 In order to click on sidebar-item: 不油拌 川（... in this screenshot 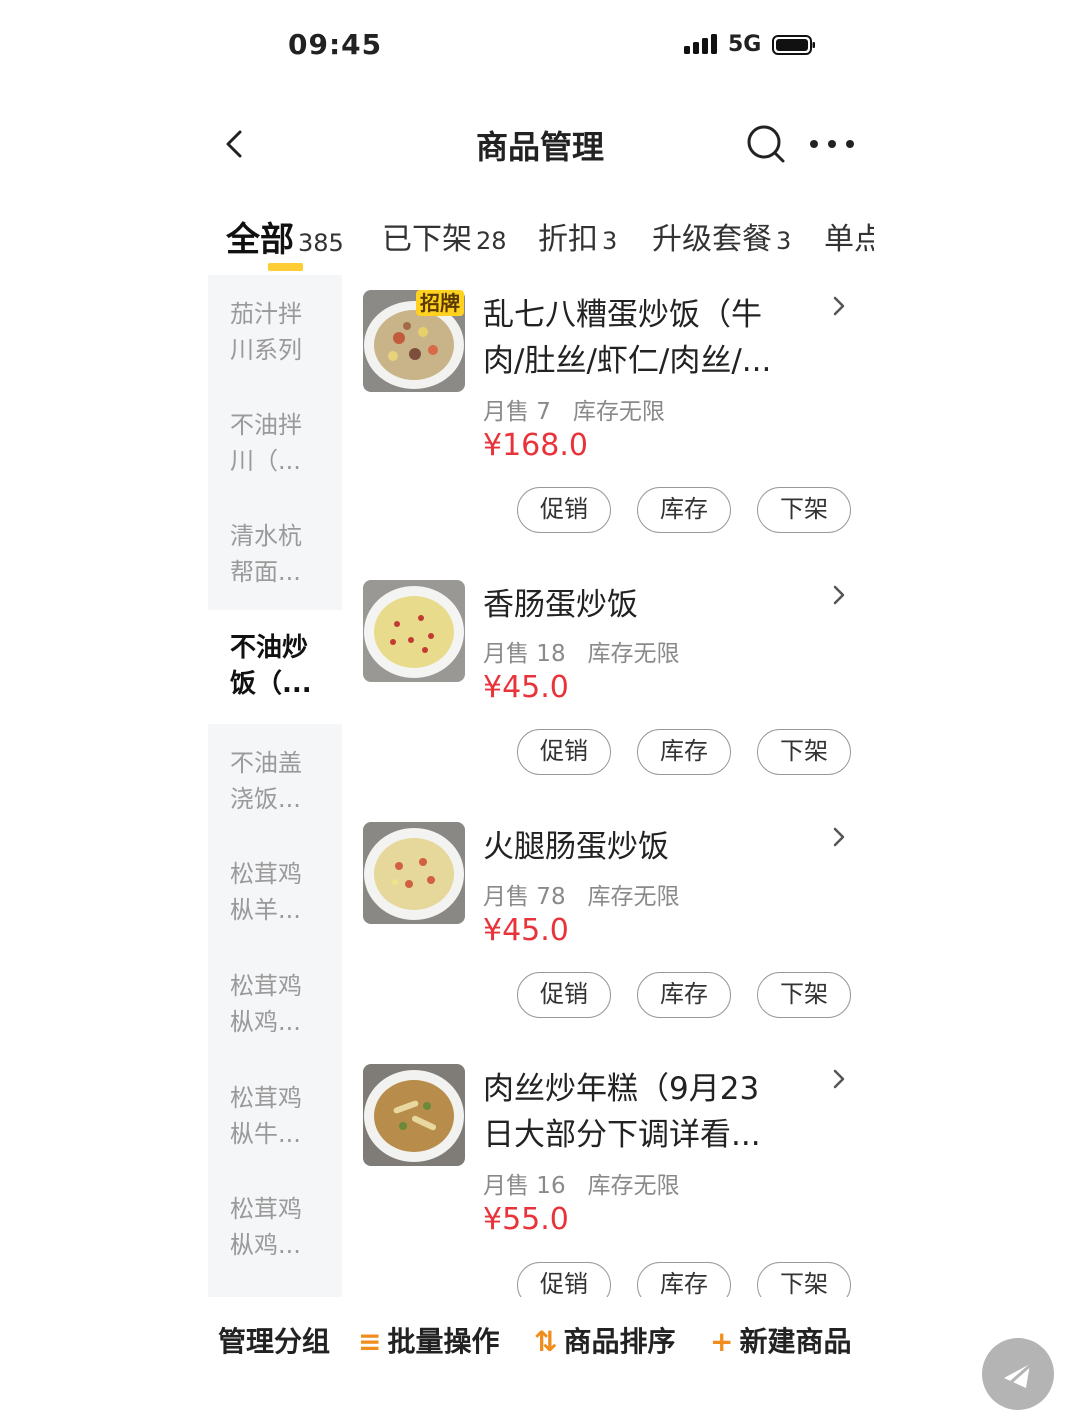, I will do `click(275, 443)`.